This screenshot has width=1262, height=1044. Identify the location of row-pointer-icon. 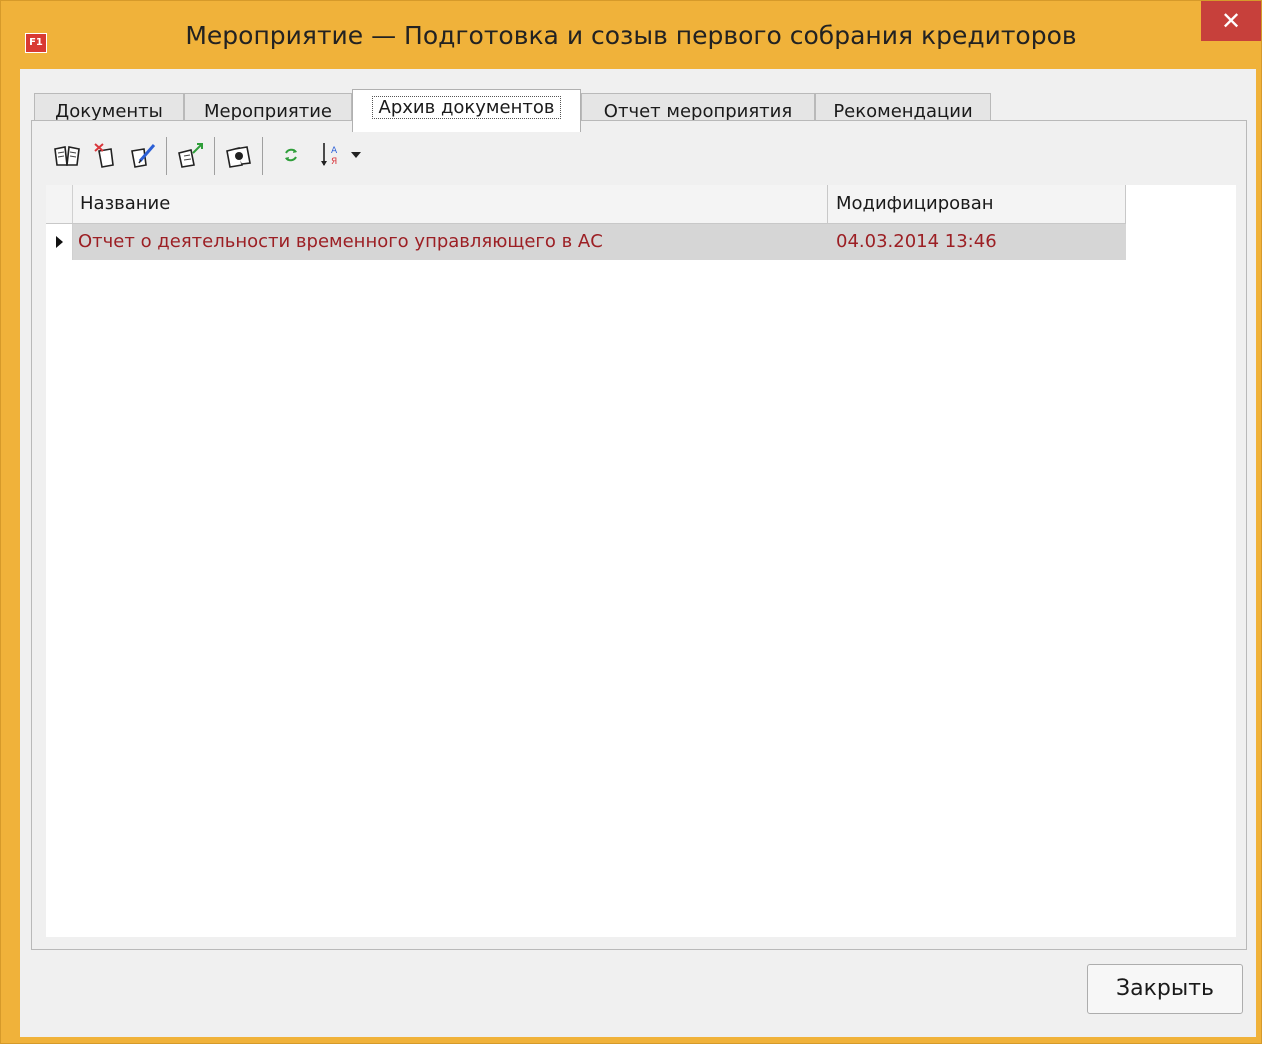
(59, 242).